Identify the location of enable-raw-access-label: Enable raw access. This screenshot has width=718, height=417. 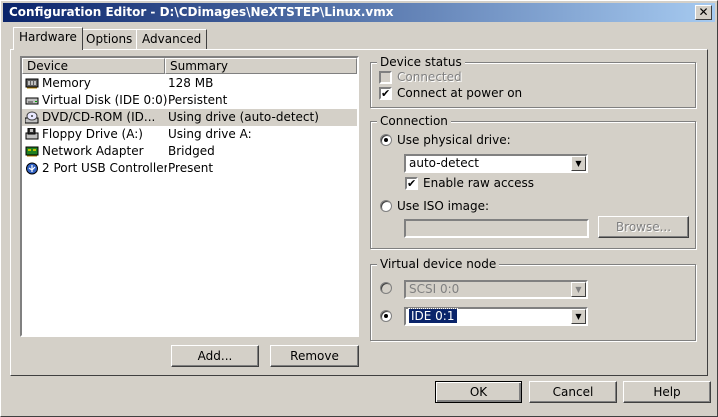
(479, 183).